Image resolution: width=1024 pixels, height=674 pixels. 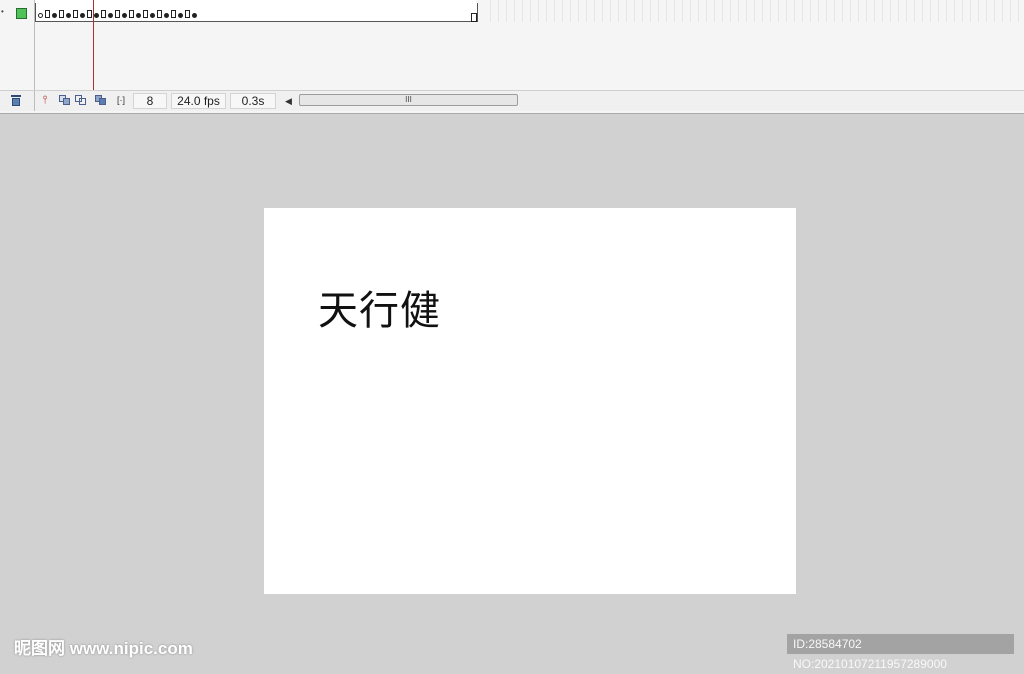 What do you see at coordinates (45, 100) in the screenshot?
I see `center-frame-icon: ⫯` at bounding box center [45, 100].